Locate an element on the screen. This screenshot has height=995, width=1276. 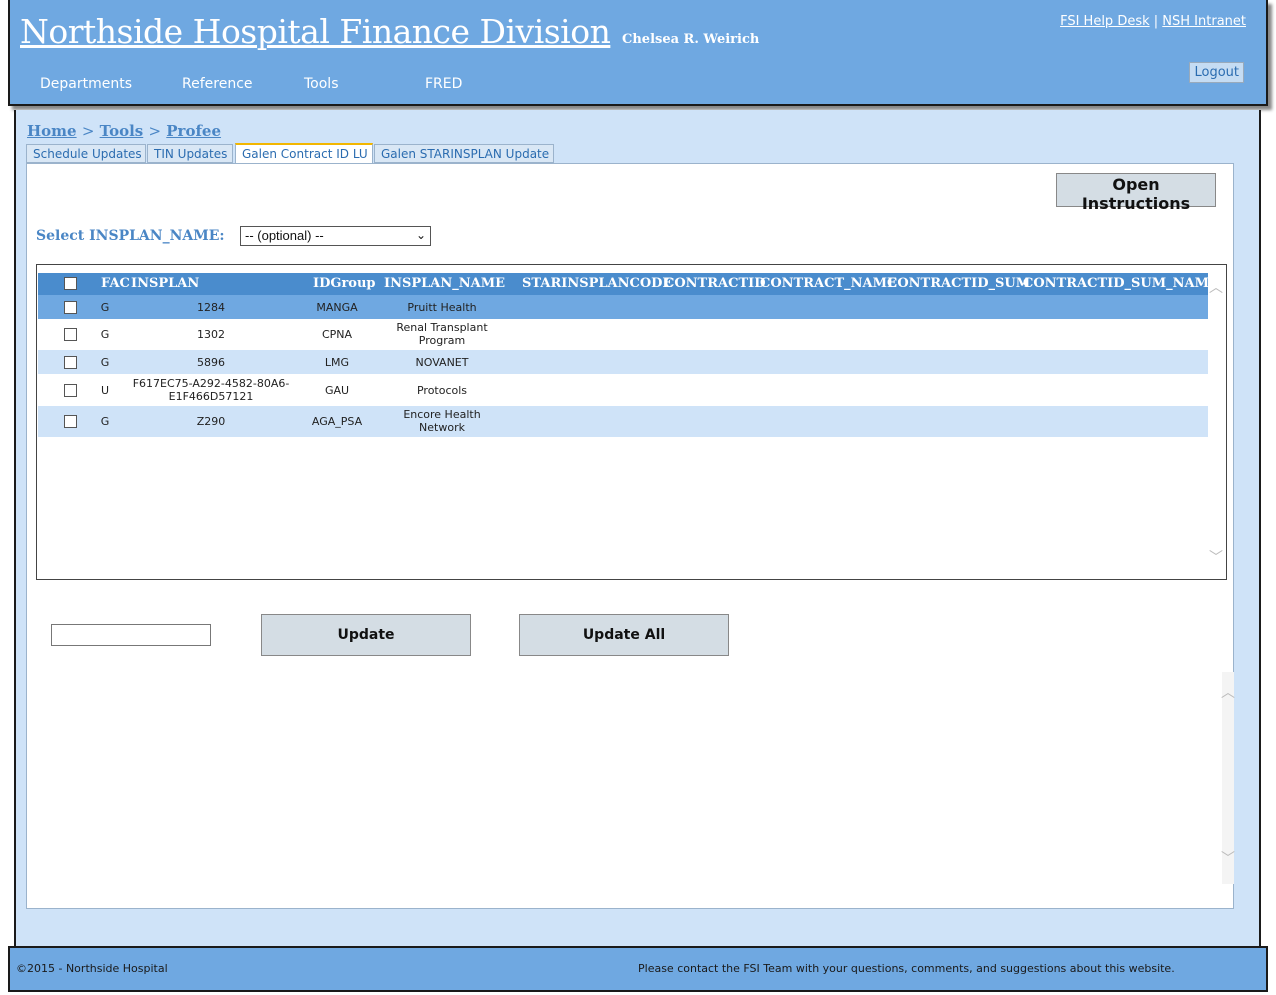
breadcrumb-profee: Profee is located at coordinates (193, 131).